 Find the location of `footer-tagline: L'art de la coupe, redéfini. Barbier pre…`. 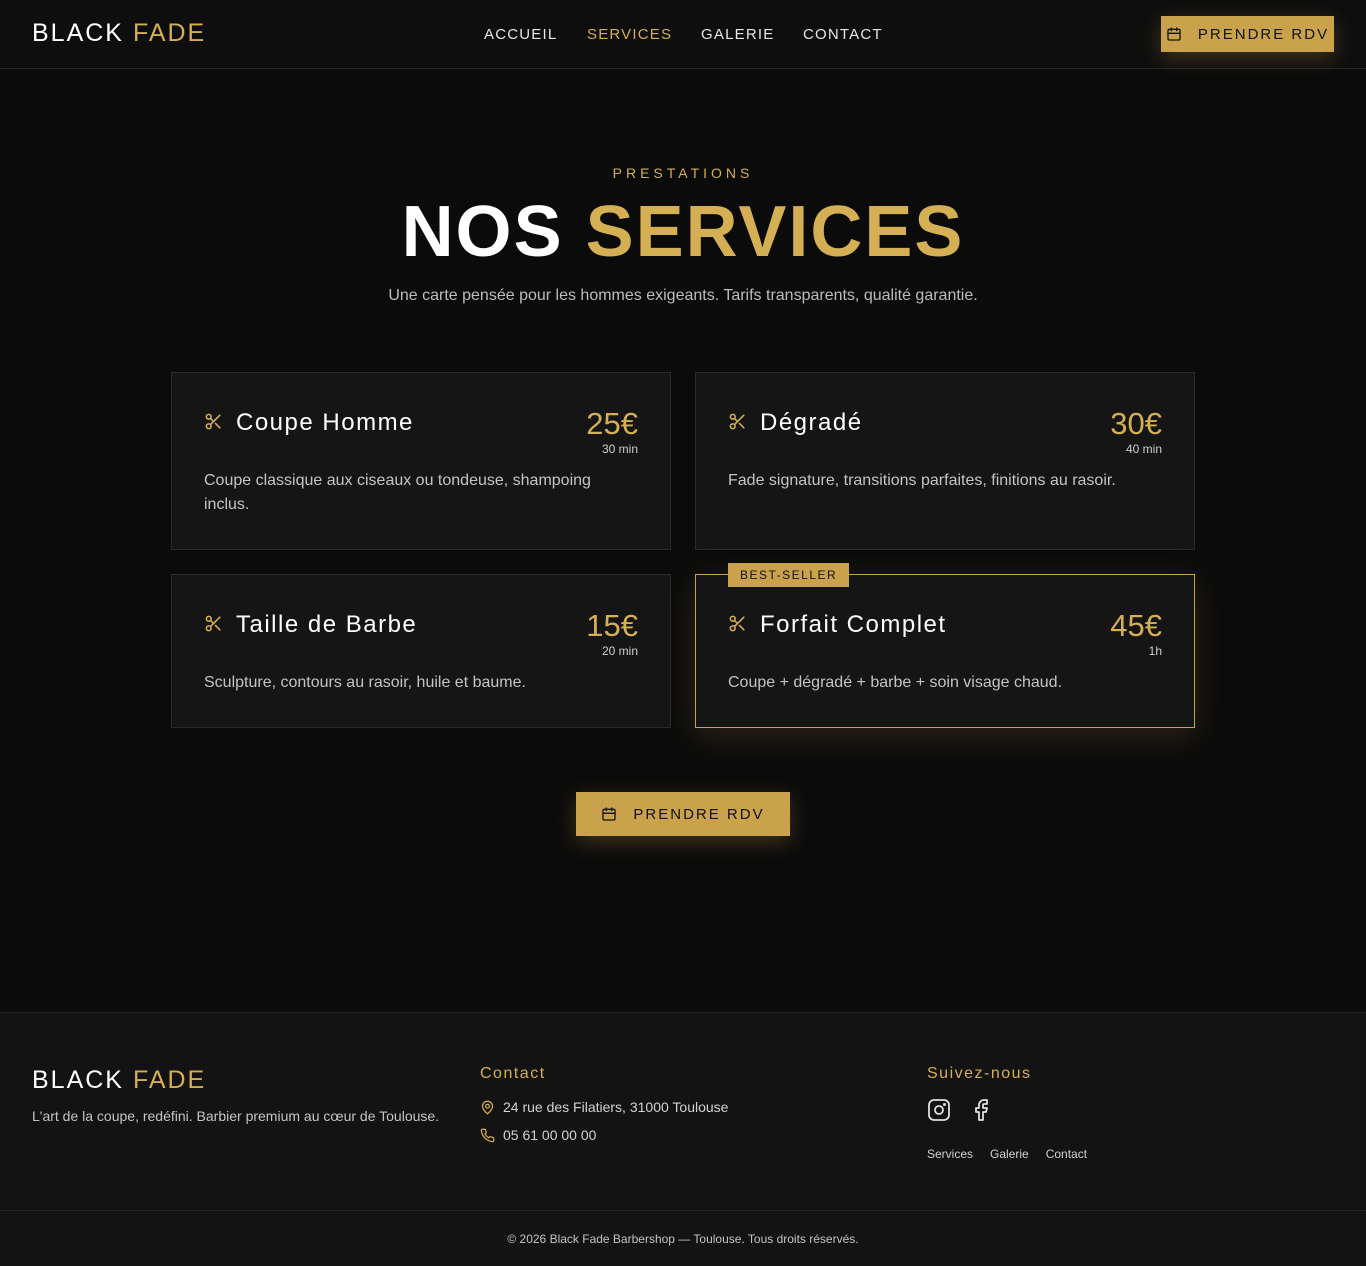

footer-tagline: L'art de la coupe, redéfini. Barbier pre… is located at coordinates (236, 1116).